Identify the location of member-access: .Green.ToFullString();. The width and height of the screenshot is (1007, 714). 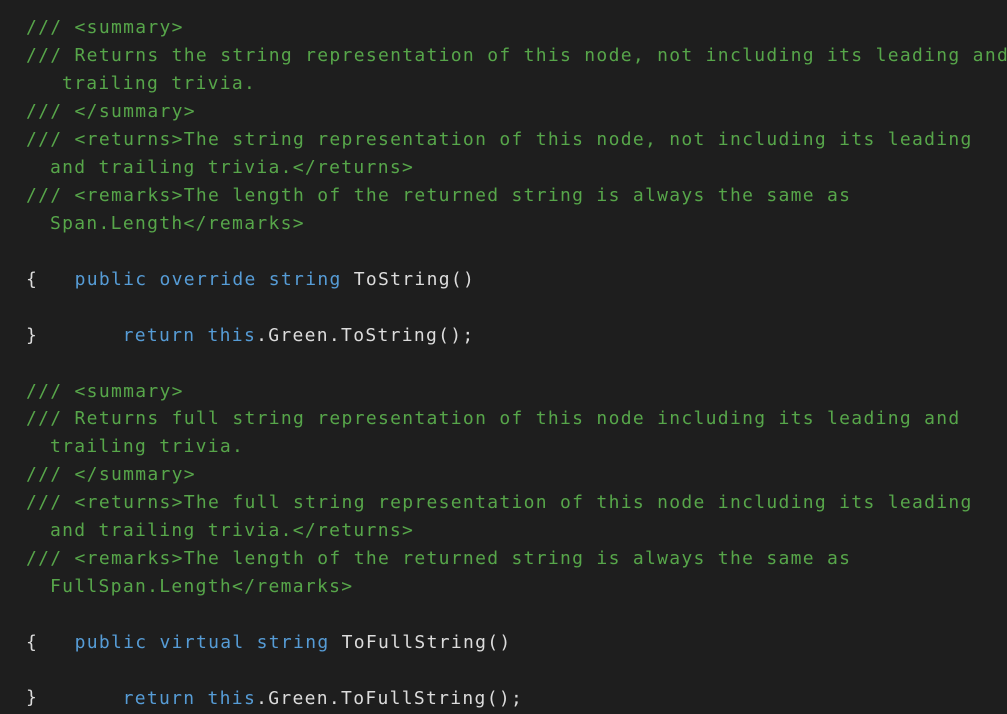
(390, 698).